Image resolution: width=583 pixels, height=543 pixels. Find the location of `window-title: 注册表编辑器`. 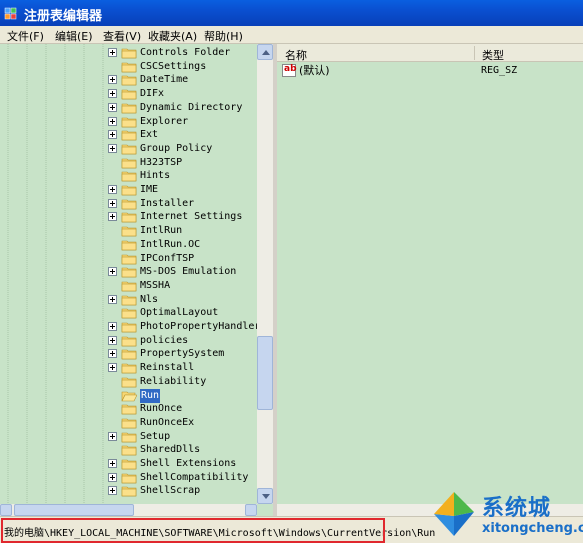

window-title: 注册表编辑器 is located at coordinates (63, 16).